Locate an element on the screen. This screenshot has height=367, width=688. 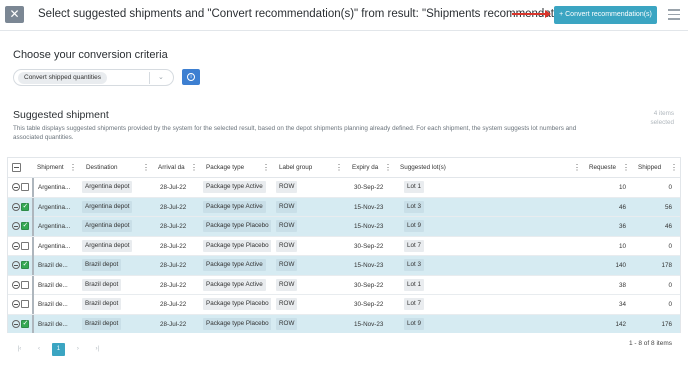
last-page-button: ›| is located at coordinates (97, 349).